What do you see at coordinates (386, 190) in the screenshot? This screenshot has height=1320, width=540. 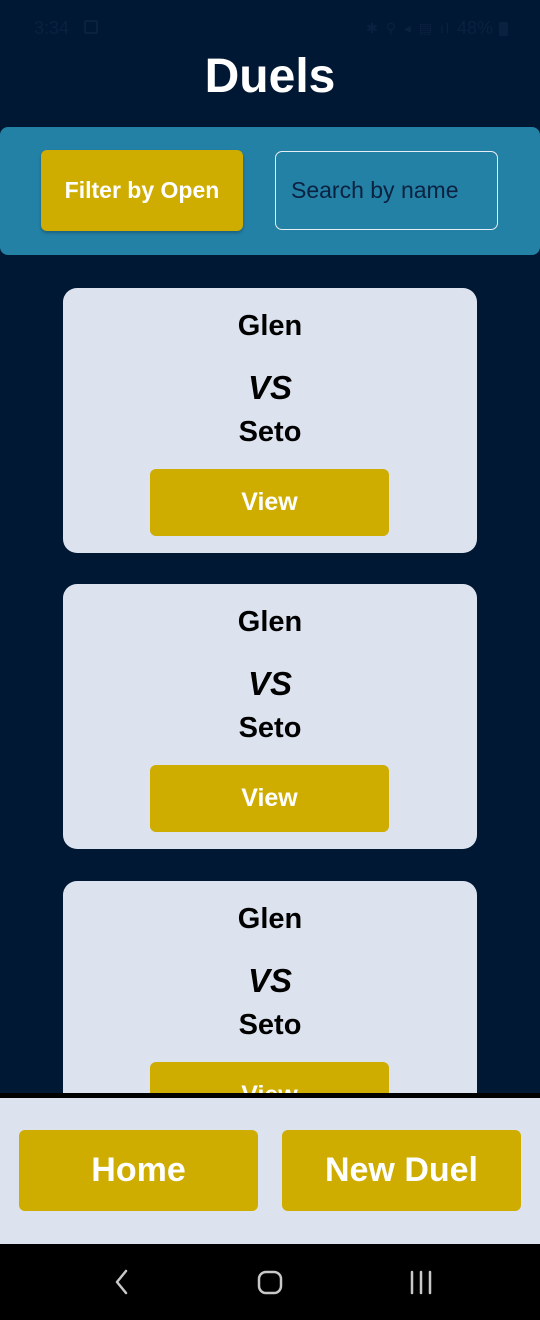 I see `search-input` at bounding box center [386, 190].